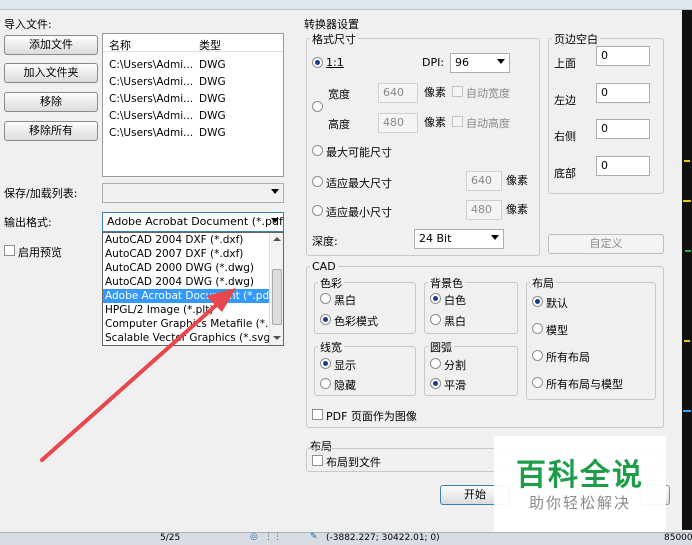 The height and width of the screenshot is (545, 692). I want to click on margin-bottom-label: 底部, so click(565, 173).